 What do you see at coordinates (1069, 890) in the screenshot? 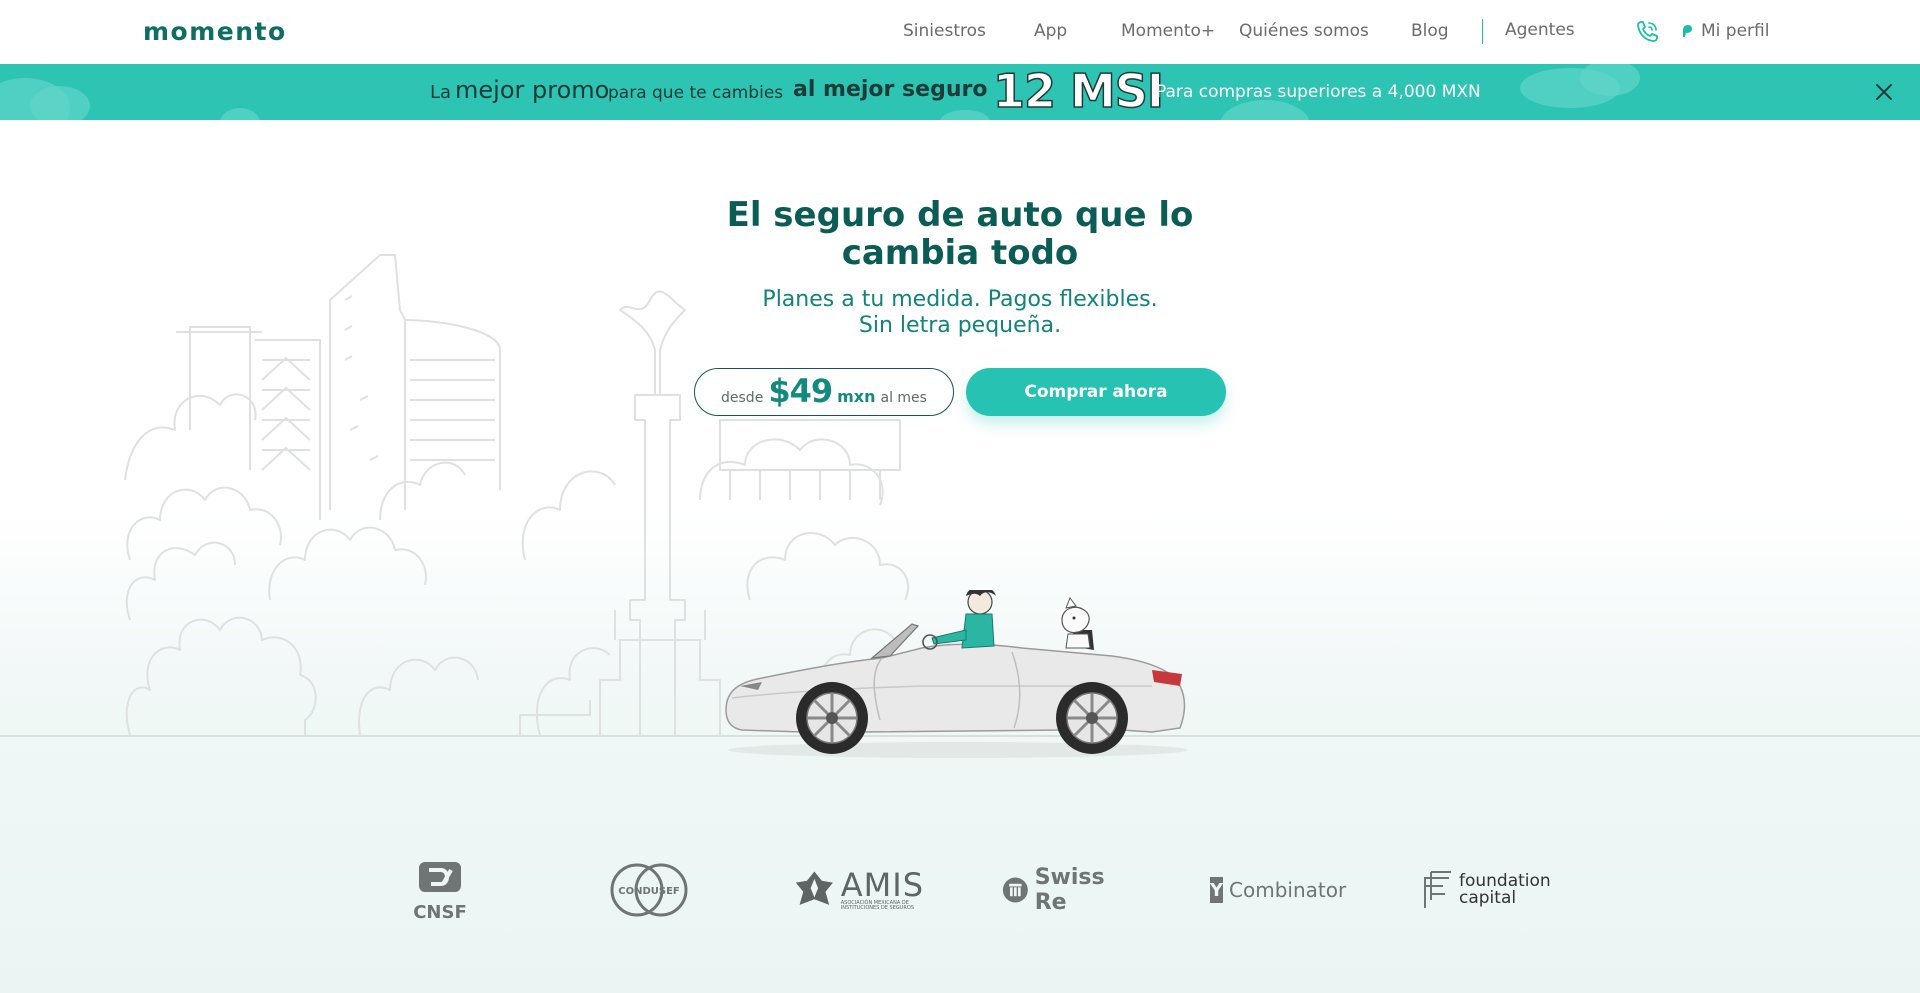
I see `swissre-text: Swiss Re` at bounding box center [1069, 890].